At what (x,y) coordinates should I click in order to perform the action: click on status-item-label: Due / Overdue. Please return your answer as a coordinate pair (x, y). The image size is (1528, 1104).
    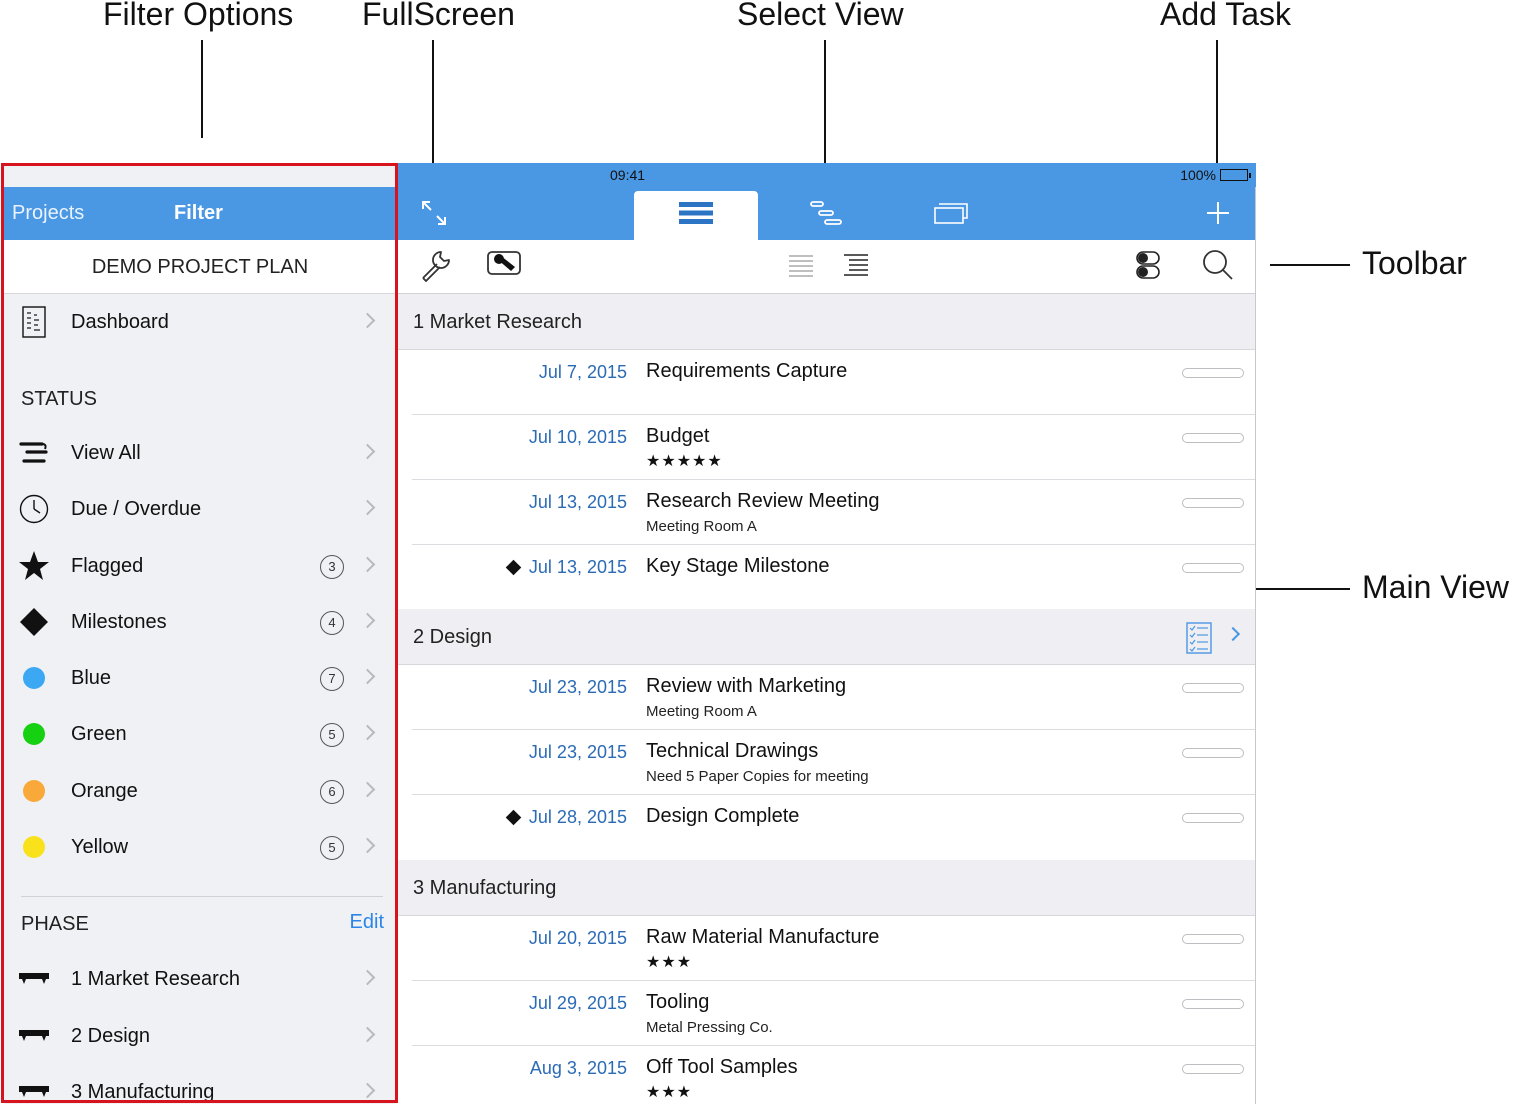
    Looking at the image, I should click on (136, 509).